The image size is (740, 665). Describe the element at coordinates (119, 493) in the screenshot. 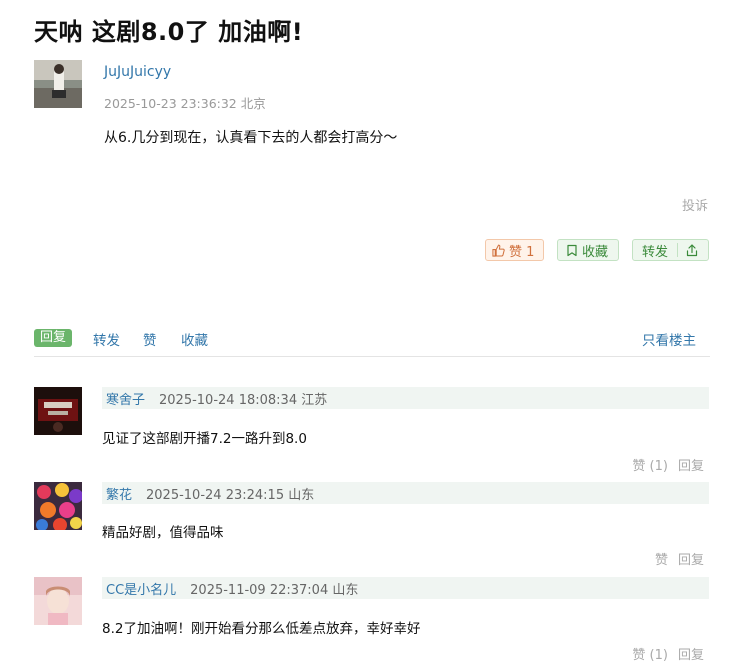

I see `comment-username: 繁花` at that location.